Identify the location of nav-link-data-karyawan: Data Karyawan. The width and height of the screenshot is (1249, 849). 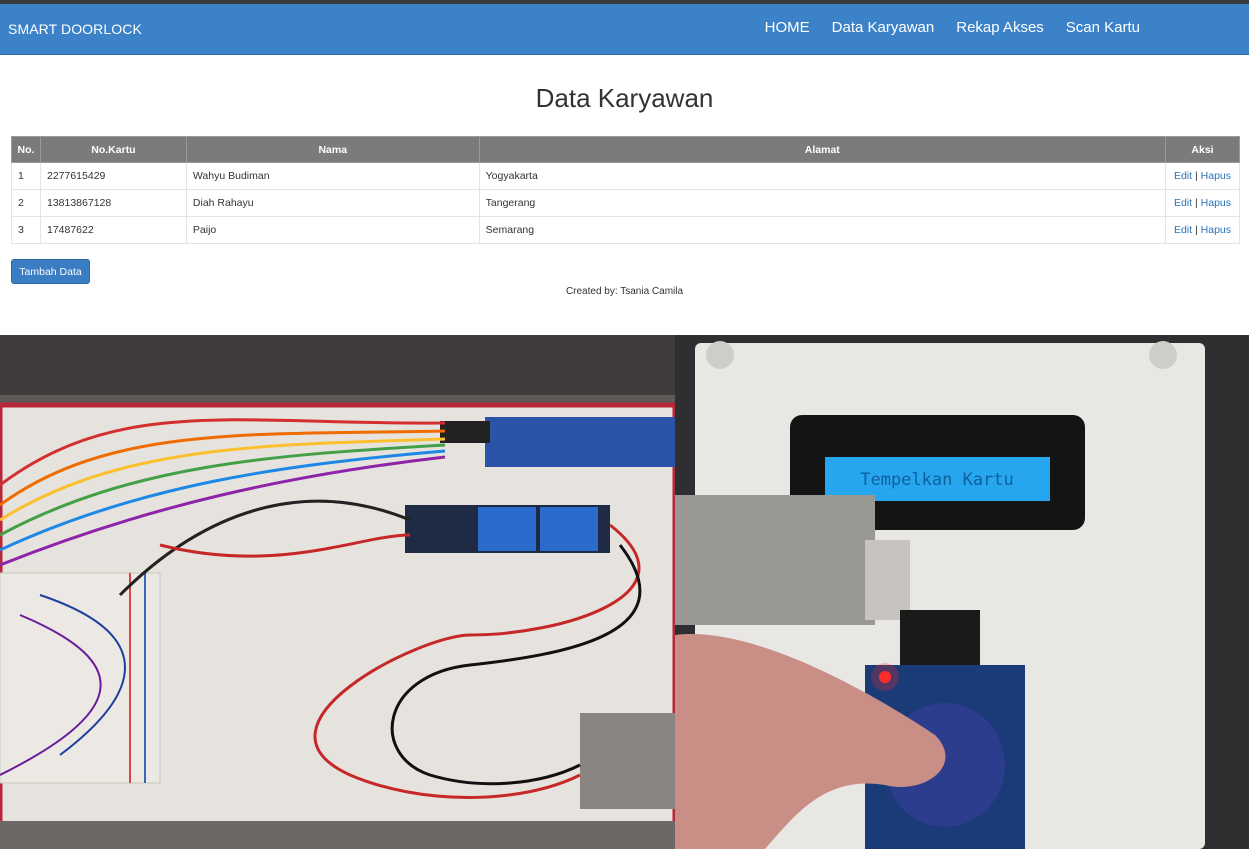
(883, 27).